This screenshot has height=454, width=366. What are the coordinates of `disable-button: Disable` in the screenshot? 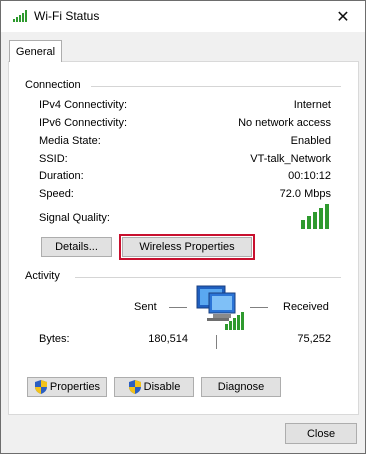 It's located at (154, 387).